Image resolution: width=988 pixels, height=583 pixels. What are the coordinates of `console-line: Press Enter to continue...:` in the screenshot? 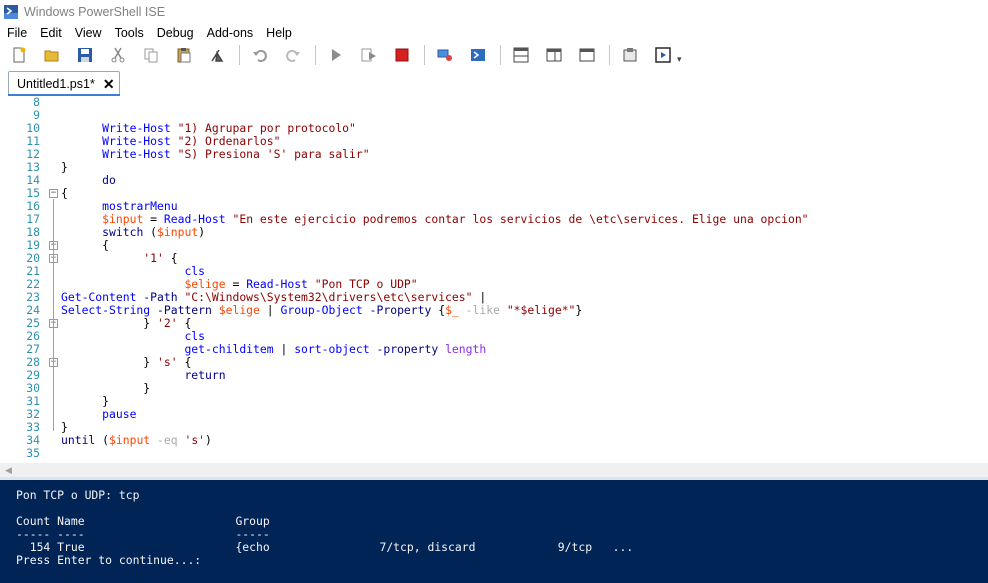 It's located at (109, 560).